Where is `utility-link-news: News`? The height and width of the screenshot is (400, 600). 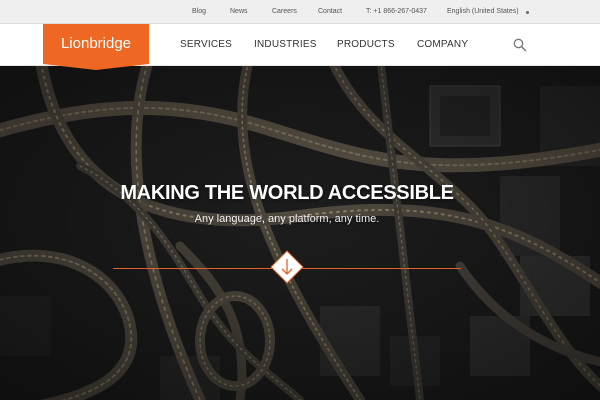 utility-link-news: News is located at coordinates (239, 12).